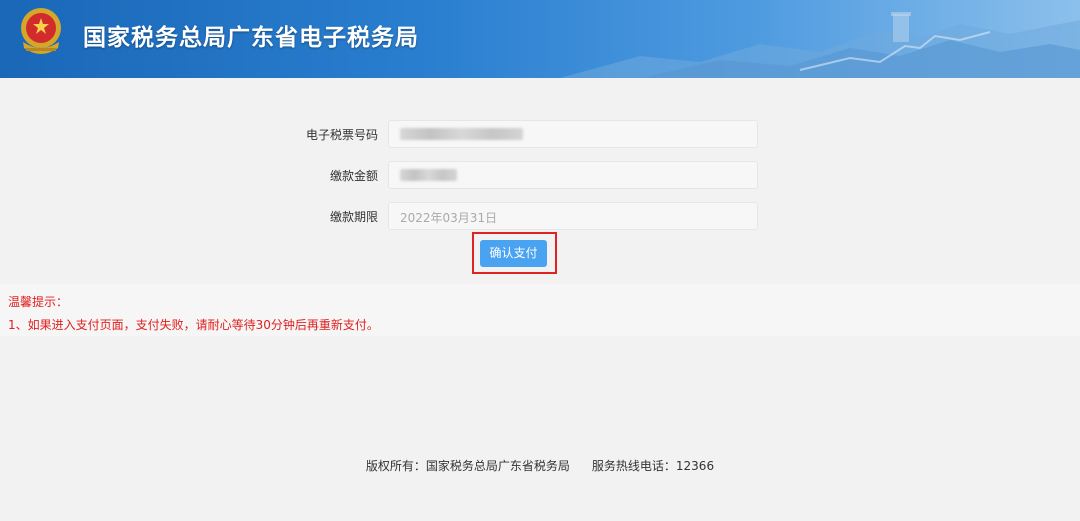 This screenshot has width=1080, height=521. What do you see at coordinates (573, 175) in the screenshot?
I see `payment-amount-field` at bounding box center [573, 175].